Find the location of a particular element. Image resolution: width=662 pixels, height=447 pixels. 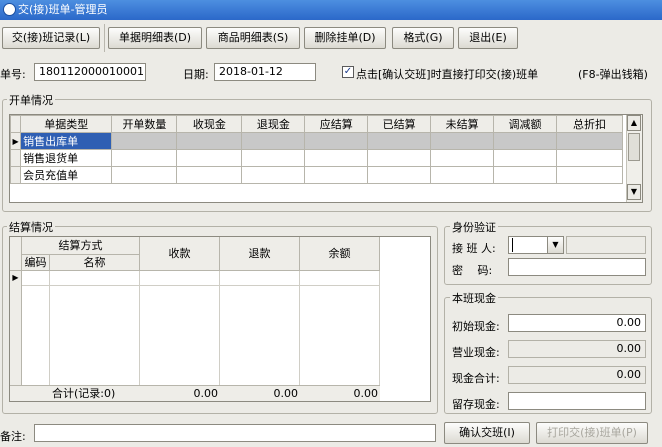

app-icon is located at coordinates (9, 9).